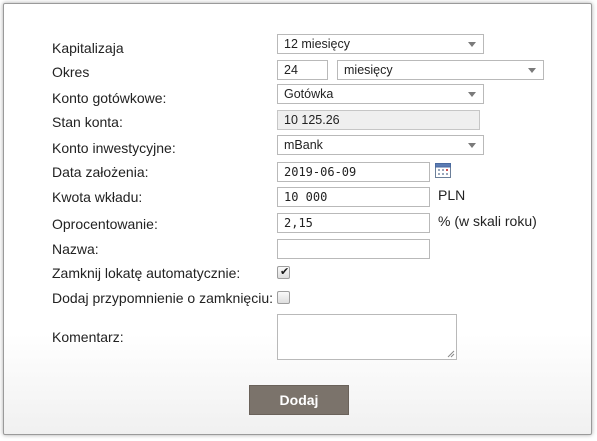  What do you see at coordinates (380, 44) in the screenshot?
I see `capitalization-select: 12 miesięcy` at bounding box center [380, 44].